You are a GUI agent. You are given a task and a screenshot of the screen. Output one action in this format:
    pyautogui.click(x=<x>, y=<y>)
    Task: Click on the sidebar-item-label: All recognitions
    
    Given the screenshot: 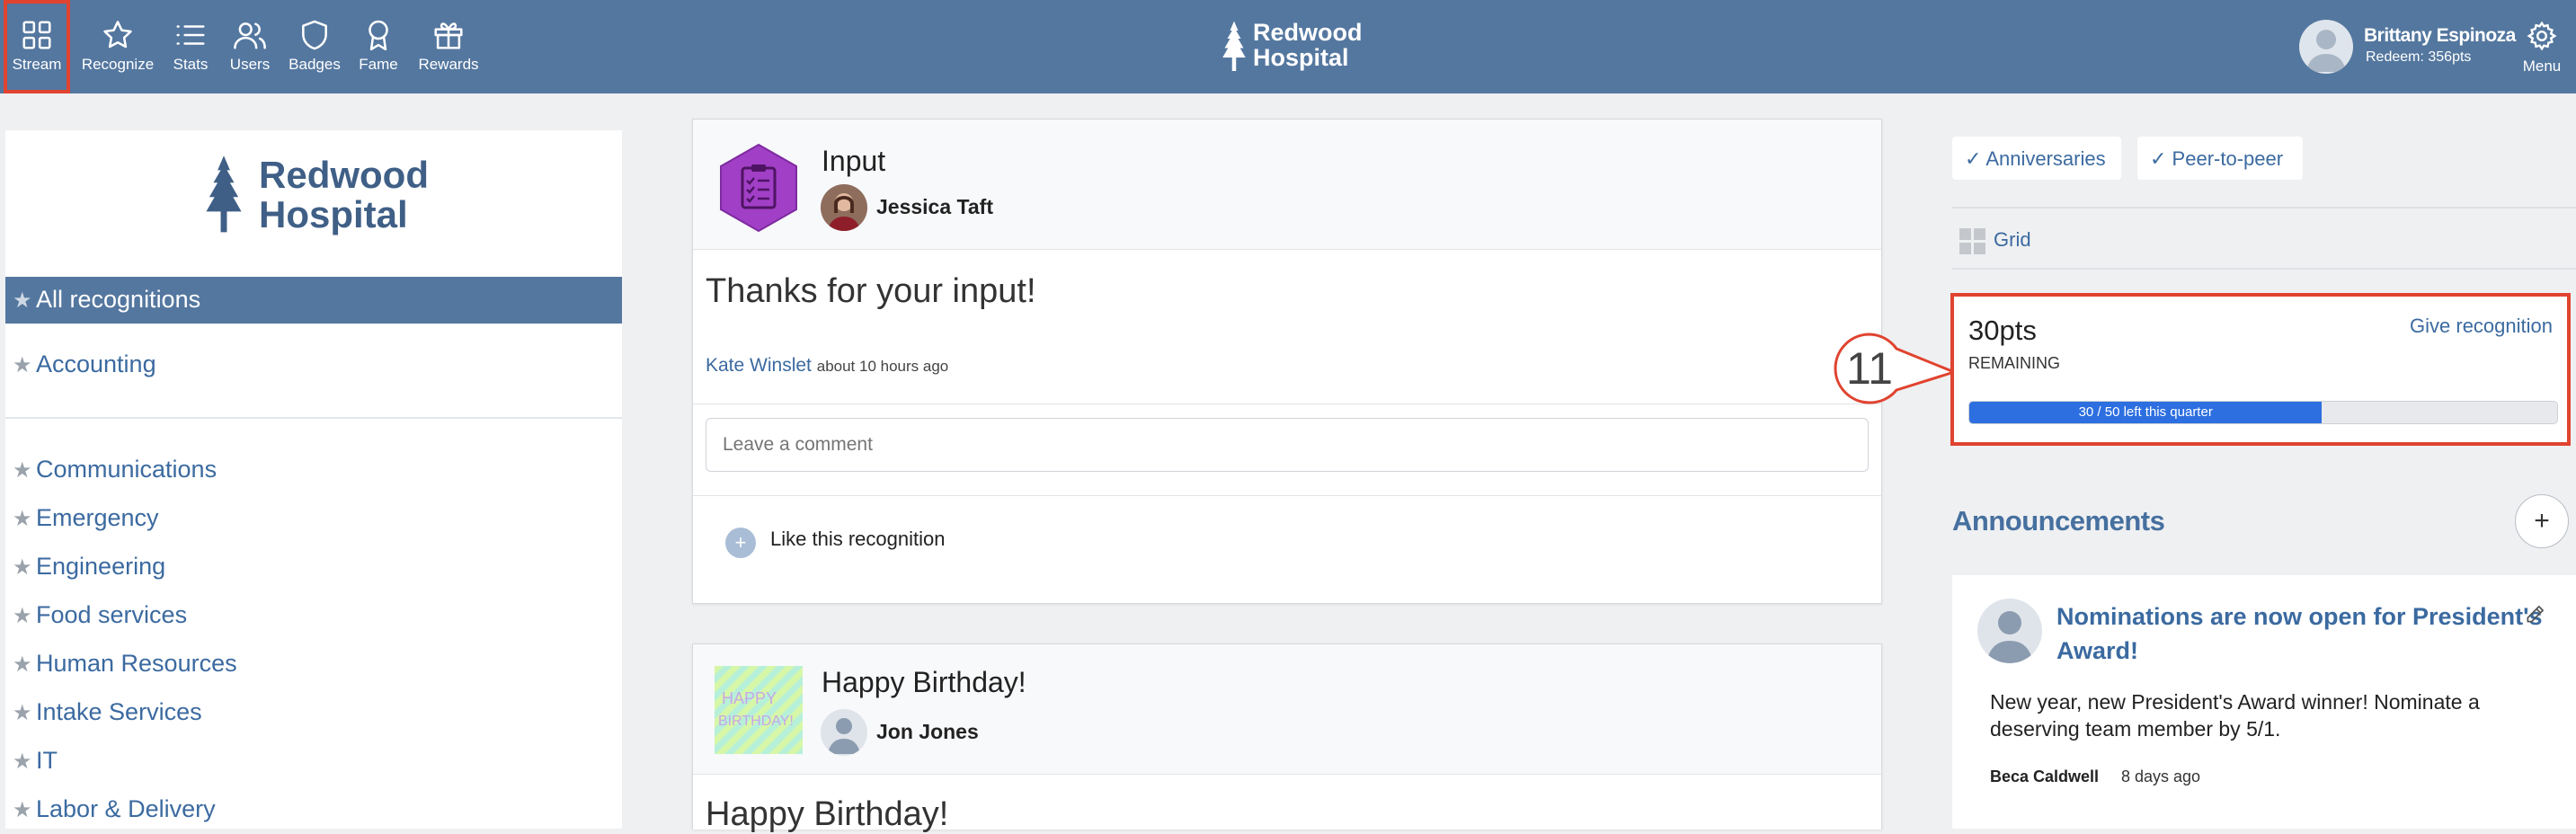 What is the action you would take?
    pyautogui.click(x=118, y=299)
    